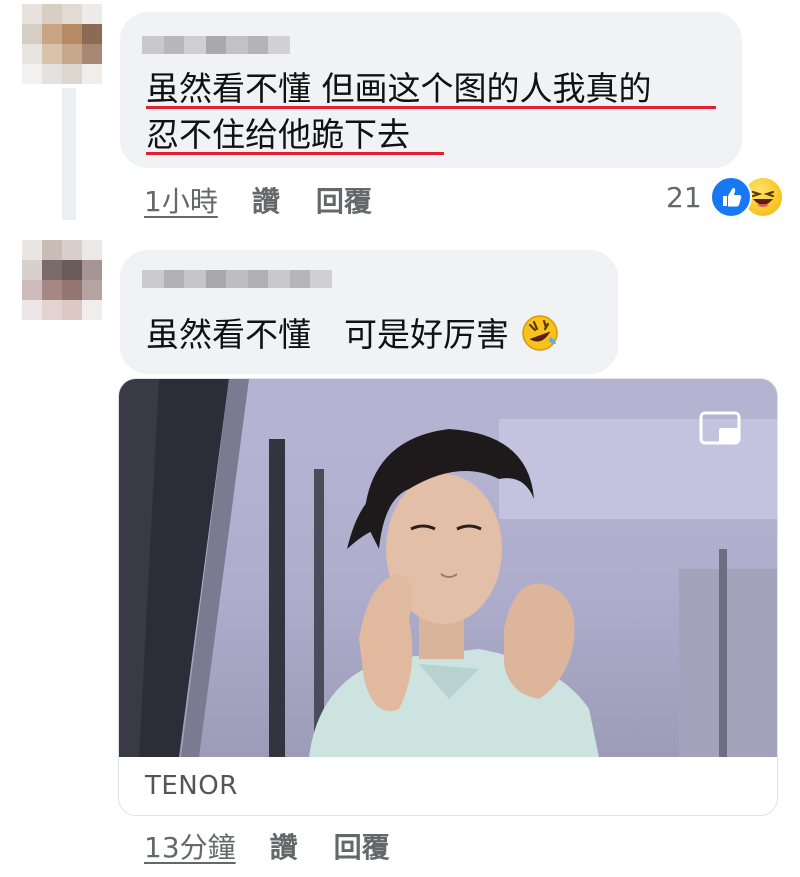  Describe the element at coordinates (69, 154) in the screenshot. I see `thread-line` at that location.